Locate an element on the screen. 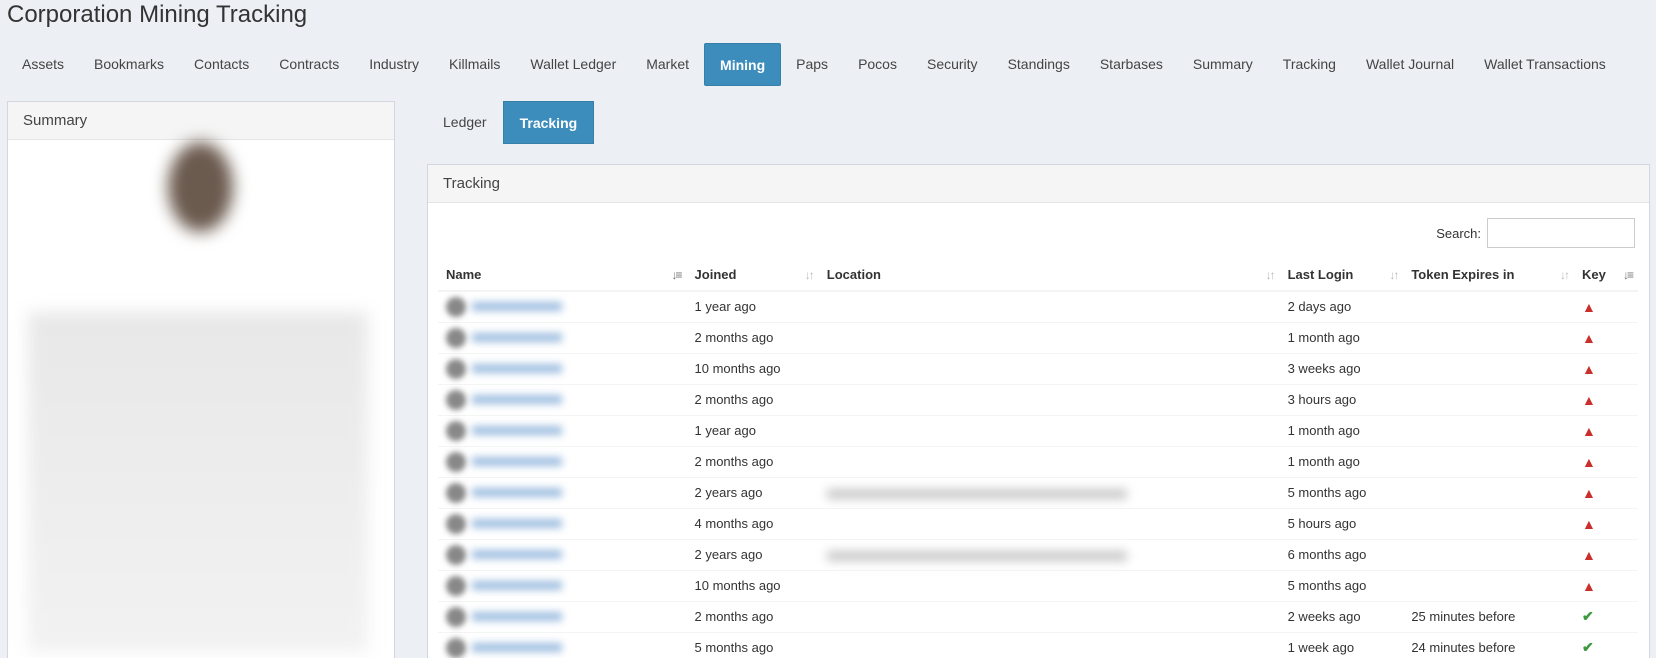 The width and height of the screenshot is (1656, 658). key-cell: ✔ is located at coordinates (1605, 616).